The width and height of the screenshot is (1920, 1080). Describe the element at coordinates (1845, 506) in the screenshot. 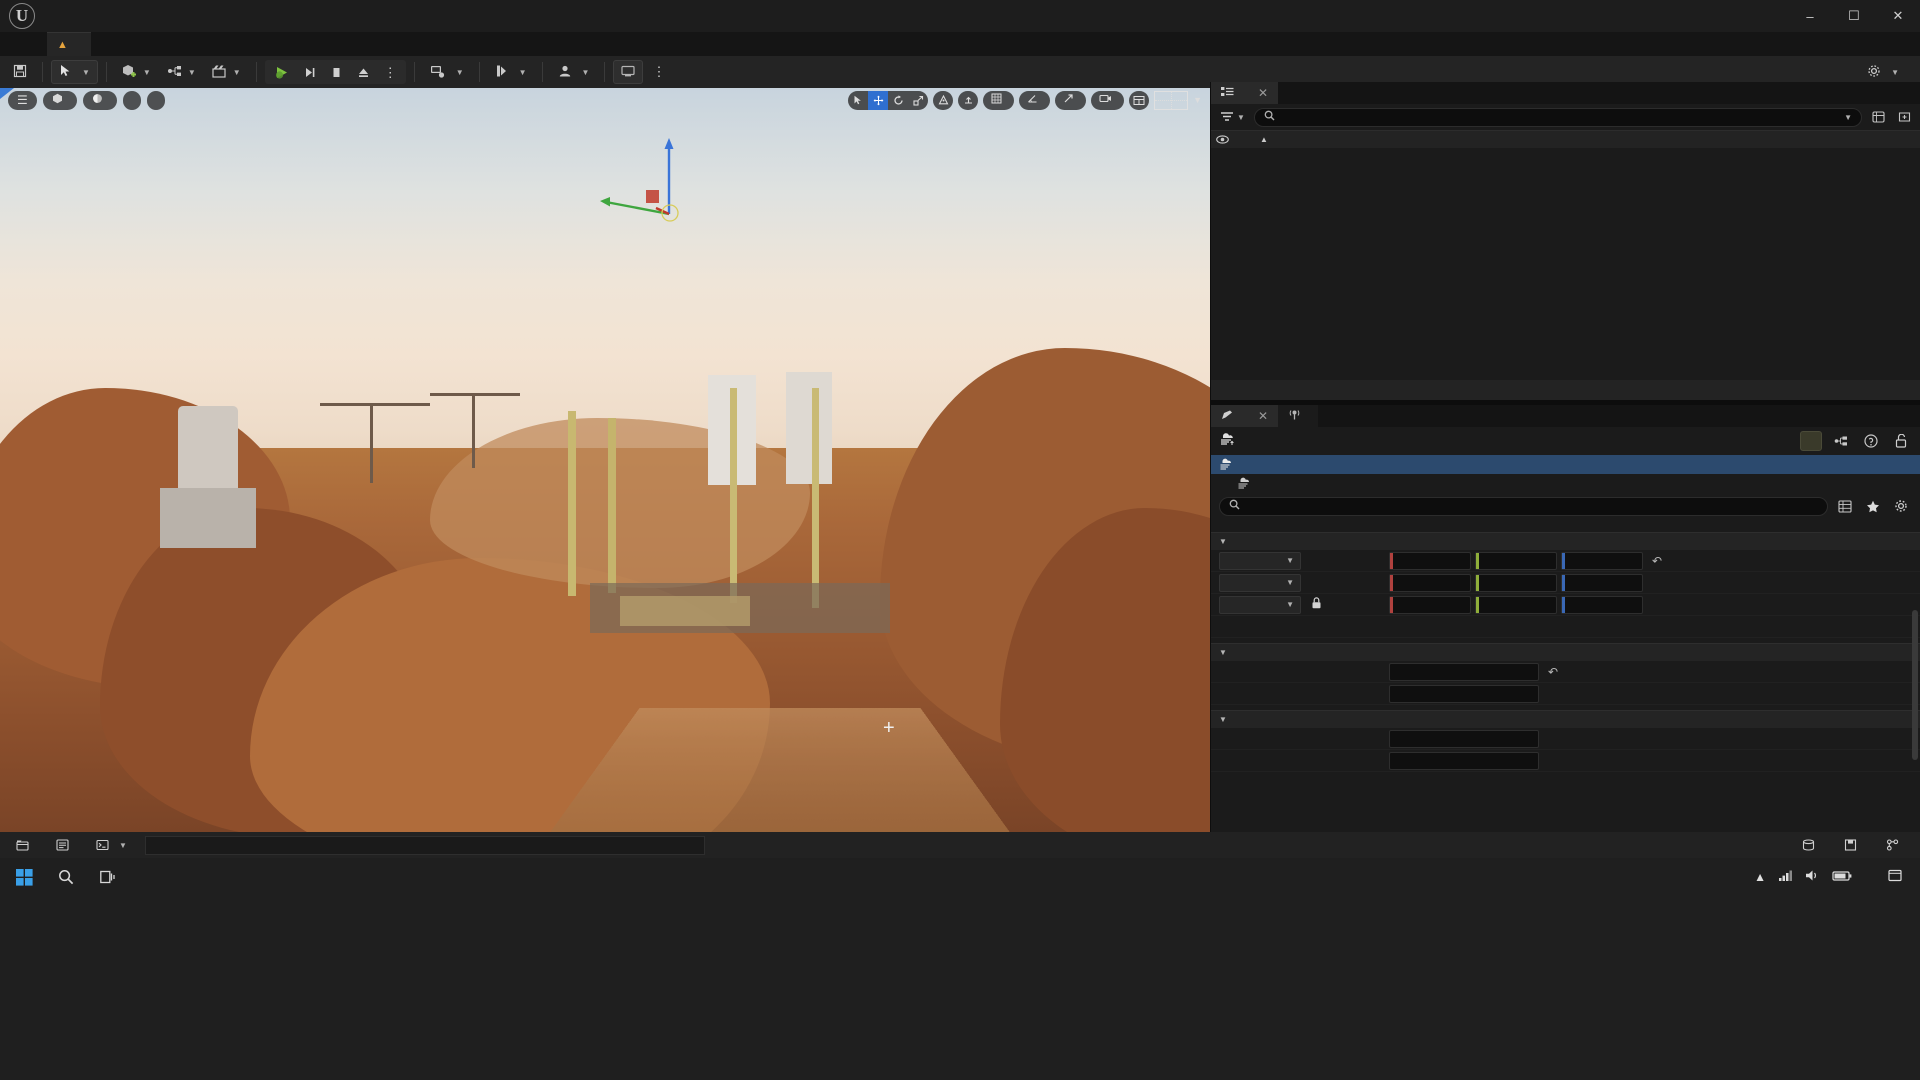

I see `view-options-button` at that location.